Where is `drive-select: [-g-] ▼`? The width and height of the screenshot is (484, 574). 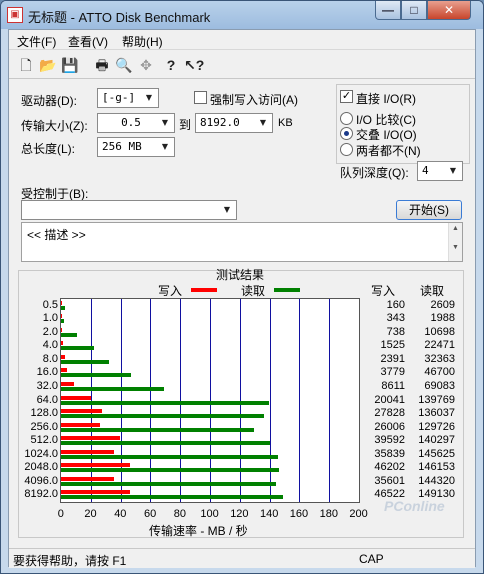
drive-select: [-g-] ▼ is located at coordinates (128, 98).